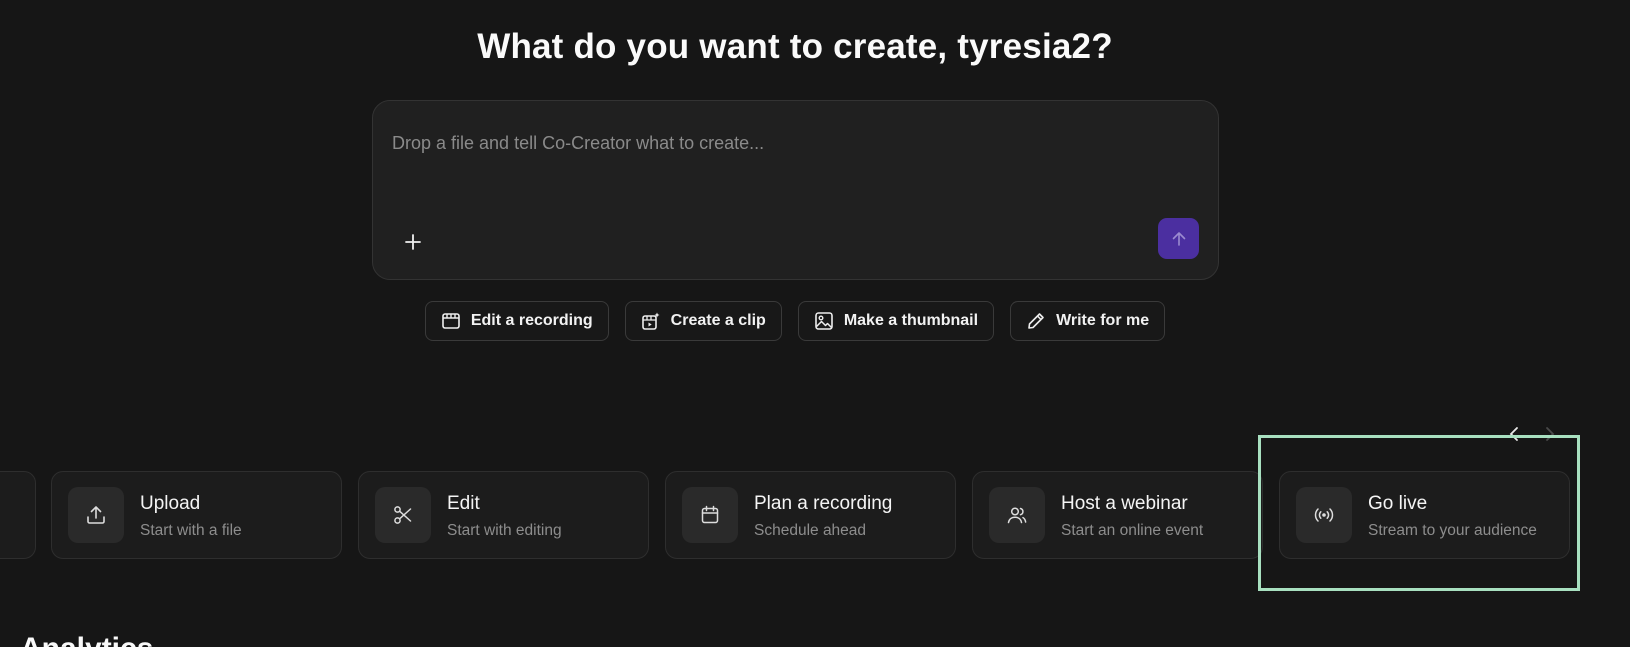 This screenshot has width=1630, height=647. I want to click on upload-icon, so click(96, 515).